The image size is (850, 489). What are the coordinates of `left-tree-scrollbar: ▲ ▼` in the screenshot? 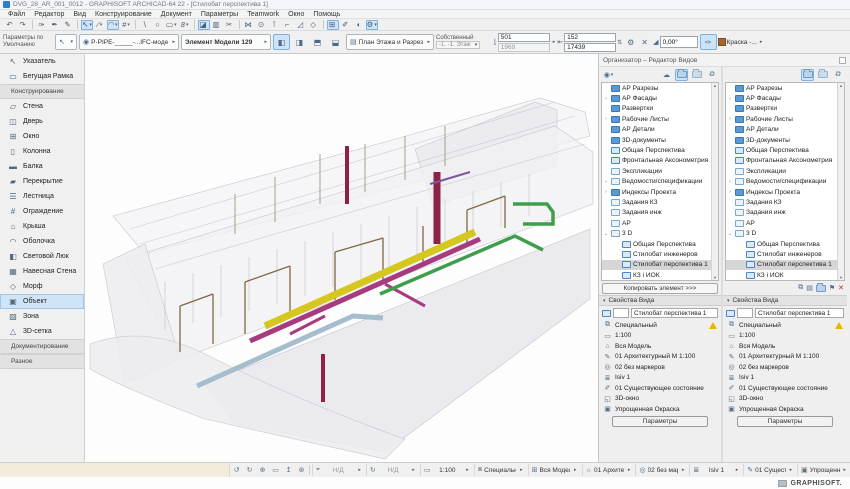 It's located at (714, 181).